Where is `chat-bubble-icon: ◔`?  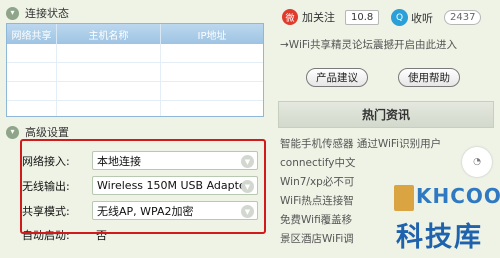 chat-bubble-icon: ◔ is located at coordinates (477, 162).